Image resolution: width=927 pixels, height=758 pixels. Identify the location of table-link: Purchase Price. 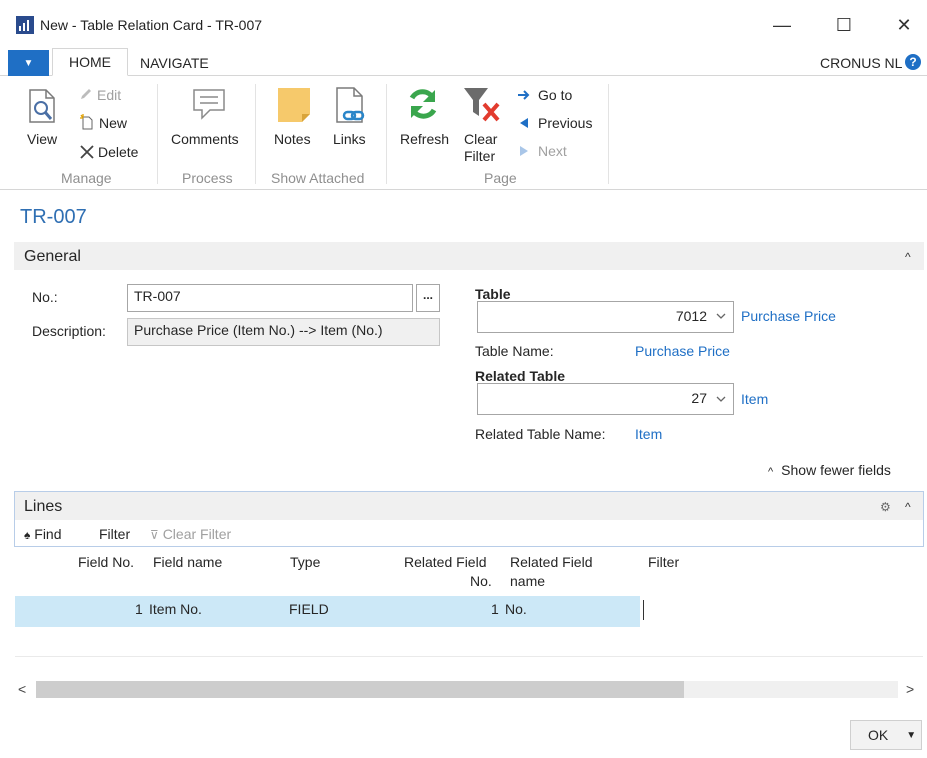
(788, 316).